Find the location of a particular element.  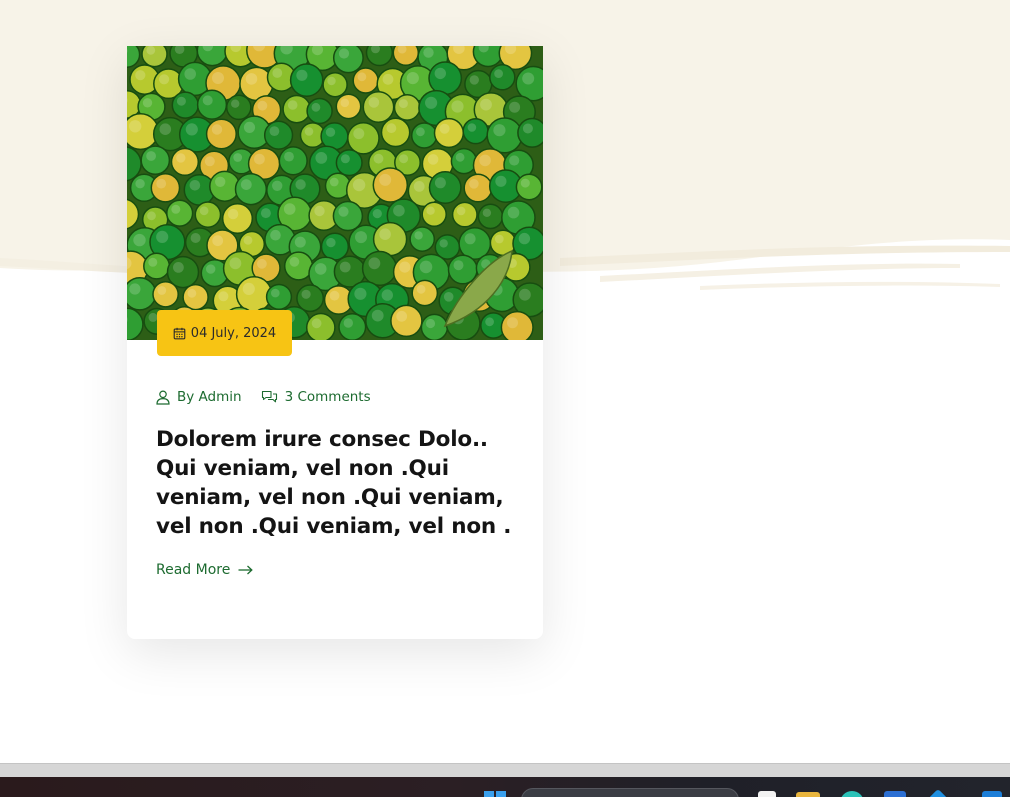

read-more-link: Read More is located at coordinates (205, 570).